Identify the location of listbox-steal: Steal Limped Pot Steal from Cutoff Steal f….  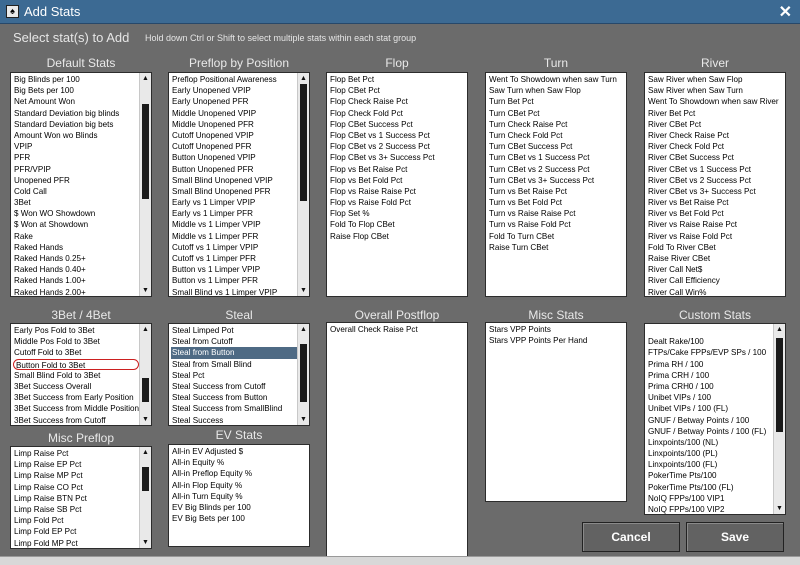
(239, 374).